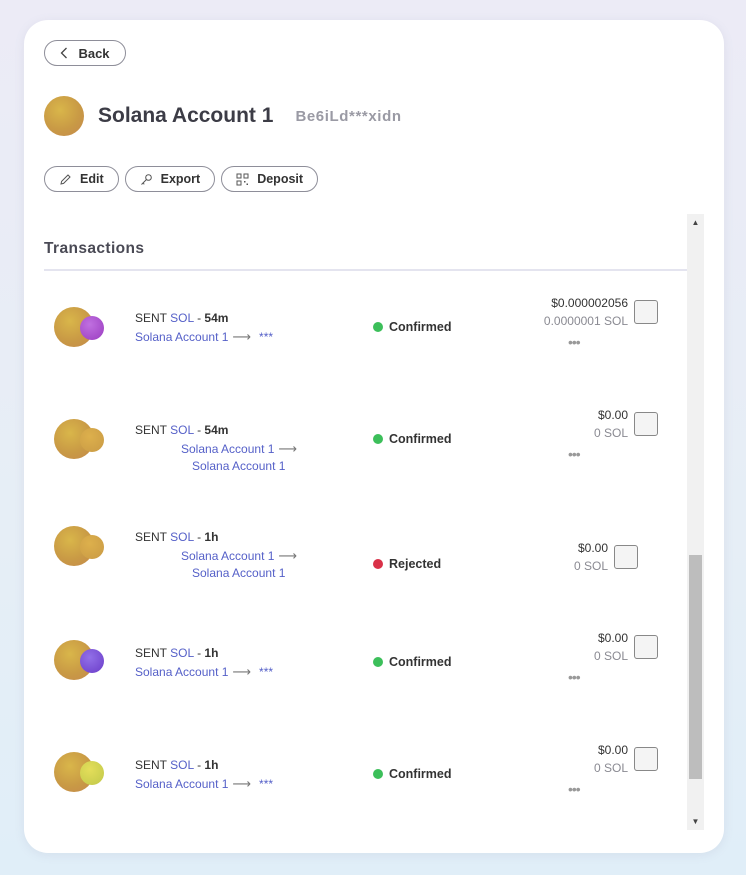  I want to click on edit-button: Edit, so click(81, 179).